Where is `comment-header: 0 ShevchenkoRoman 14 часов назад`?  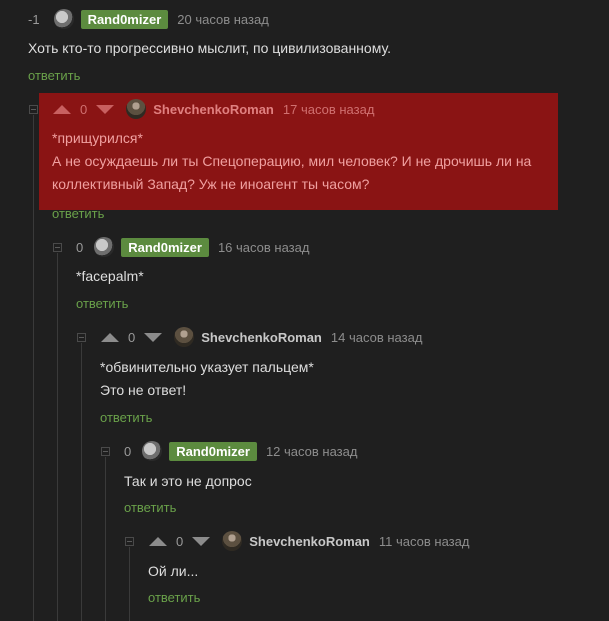
comment-header: 0 ShevchenkoRoman 14 часов назад is located at coordinates (261, 337).